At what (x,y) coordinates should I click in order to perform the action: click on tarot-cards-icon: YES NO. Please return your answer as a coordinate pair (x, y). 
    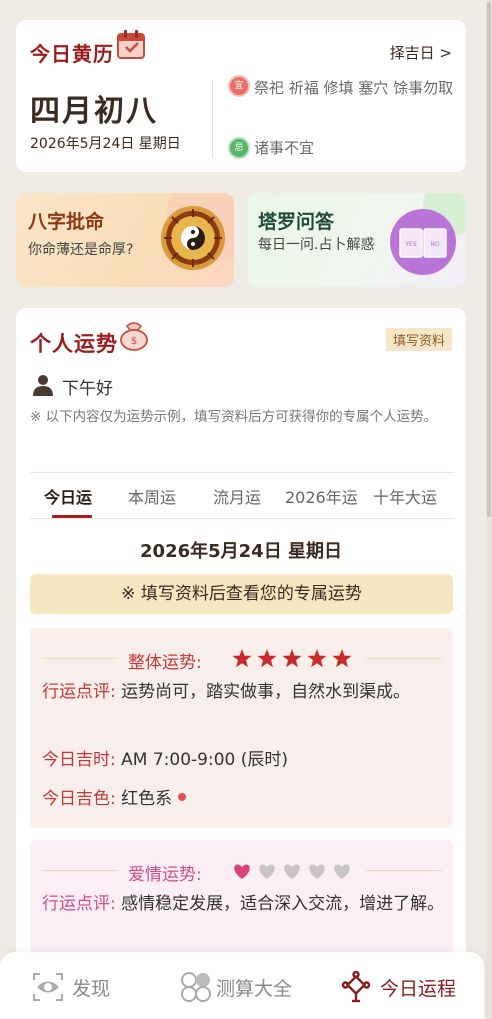
    Looking at the image, I should click on (423, 242).